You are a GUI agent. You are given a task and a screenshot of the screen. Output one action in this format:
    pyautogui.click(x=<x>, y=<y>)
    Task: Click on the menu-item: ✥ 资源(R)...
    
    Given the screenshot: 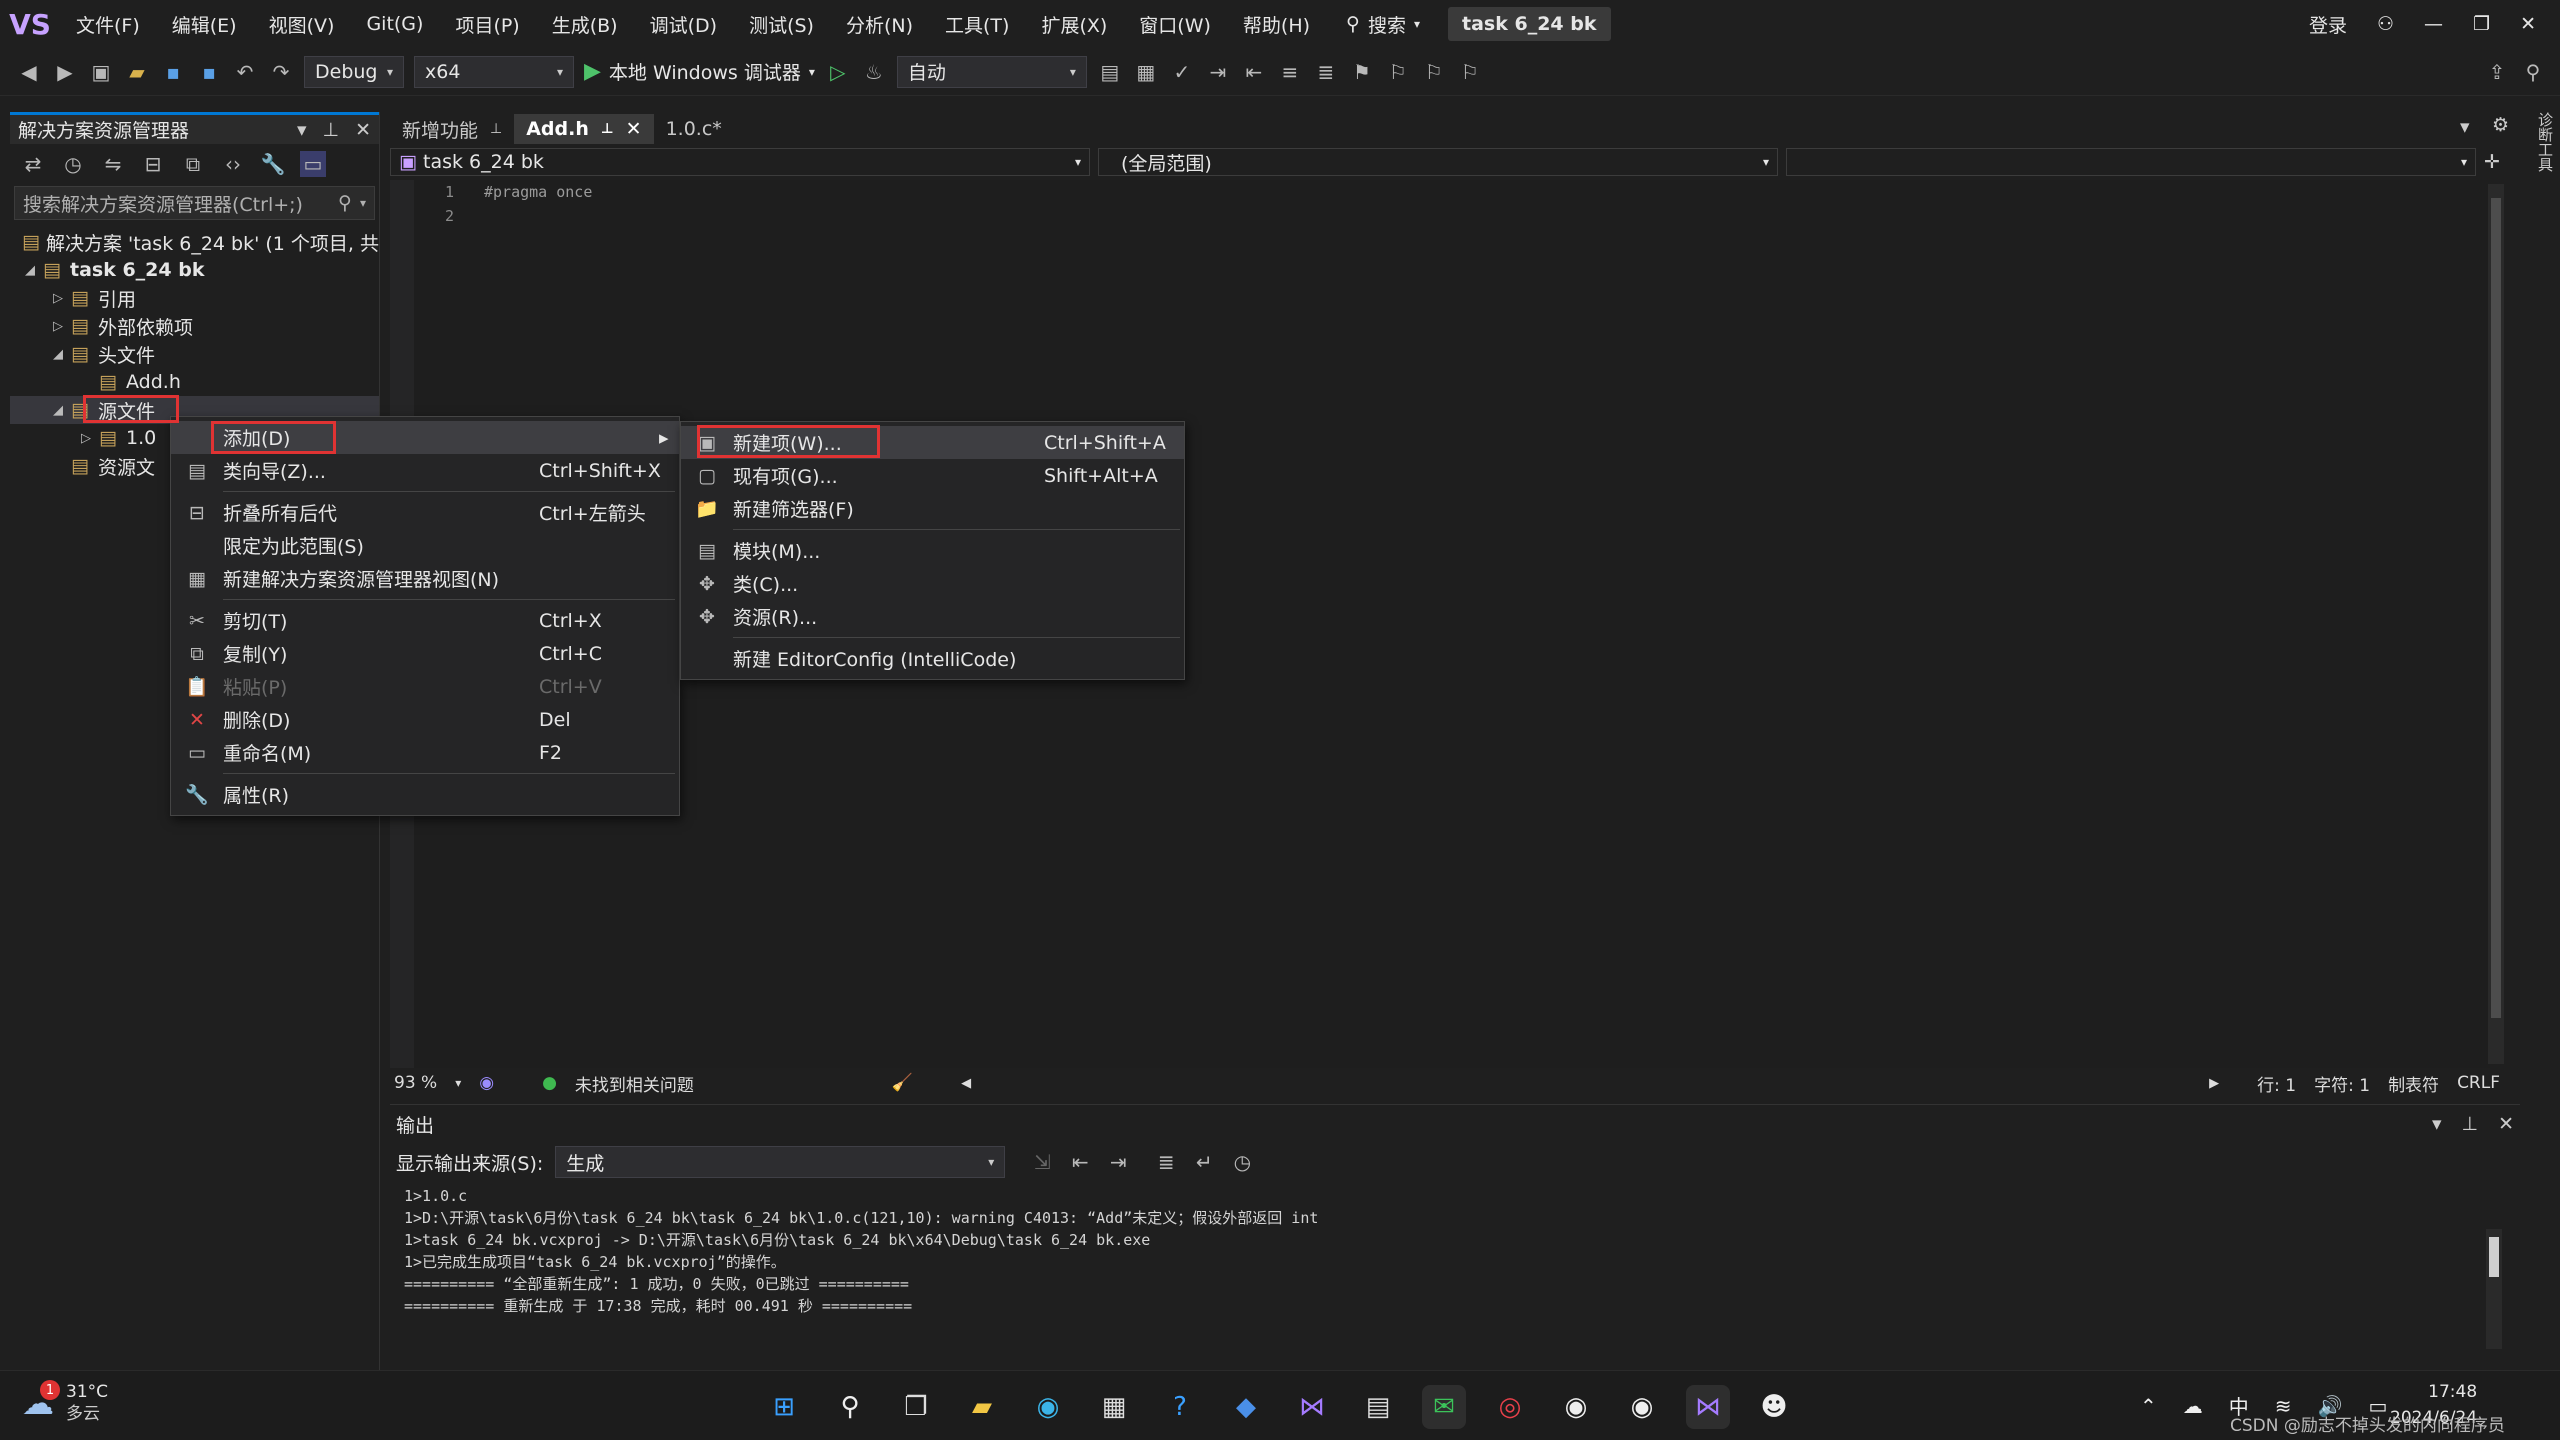 What is the action you would take?
    pyautogui.click(x=932, y=616)
    